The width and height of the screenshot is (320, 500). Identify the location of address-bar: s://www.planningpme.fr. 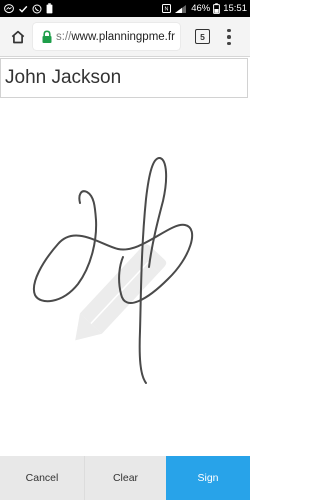
(106, 36).